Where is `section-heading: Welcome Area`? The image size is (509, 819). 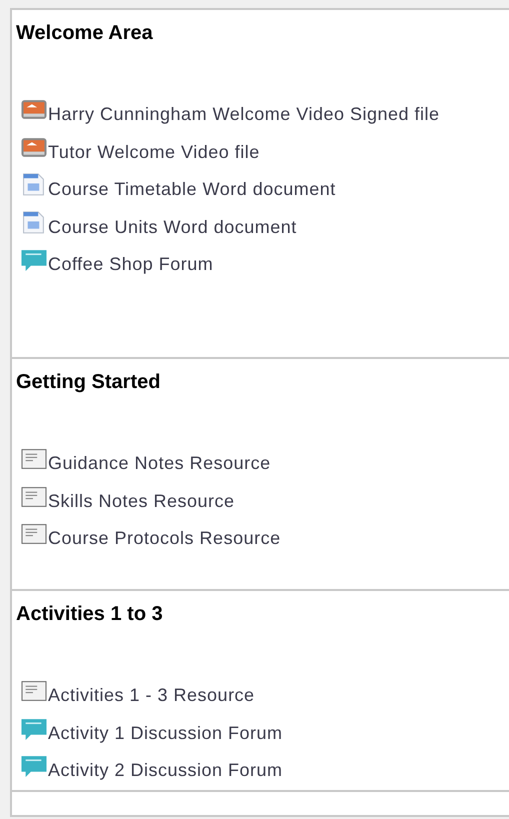
section-heading: Welcome Area is located at coordinates (85, 33).